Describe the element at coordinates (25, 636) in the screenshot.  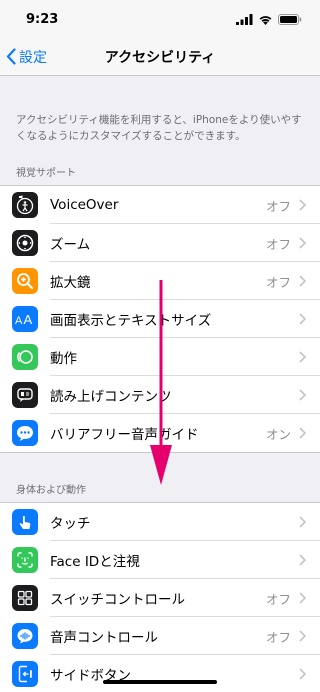
I see `voice-control-icon` at that location.